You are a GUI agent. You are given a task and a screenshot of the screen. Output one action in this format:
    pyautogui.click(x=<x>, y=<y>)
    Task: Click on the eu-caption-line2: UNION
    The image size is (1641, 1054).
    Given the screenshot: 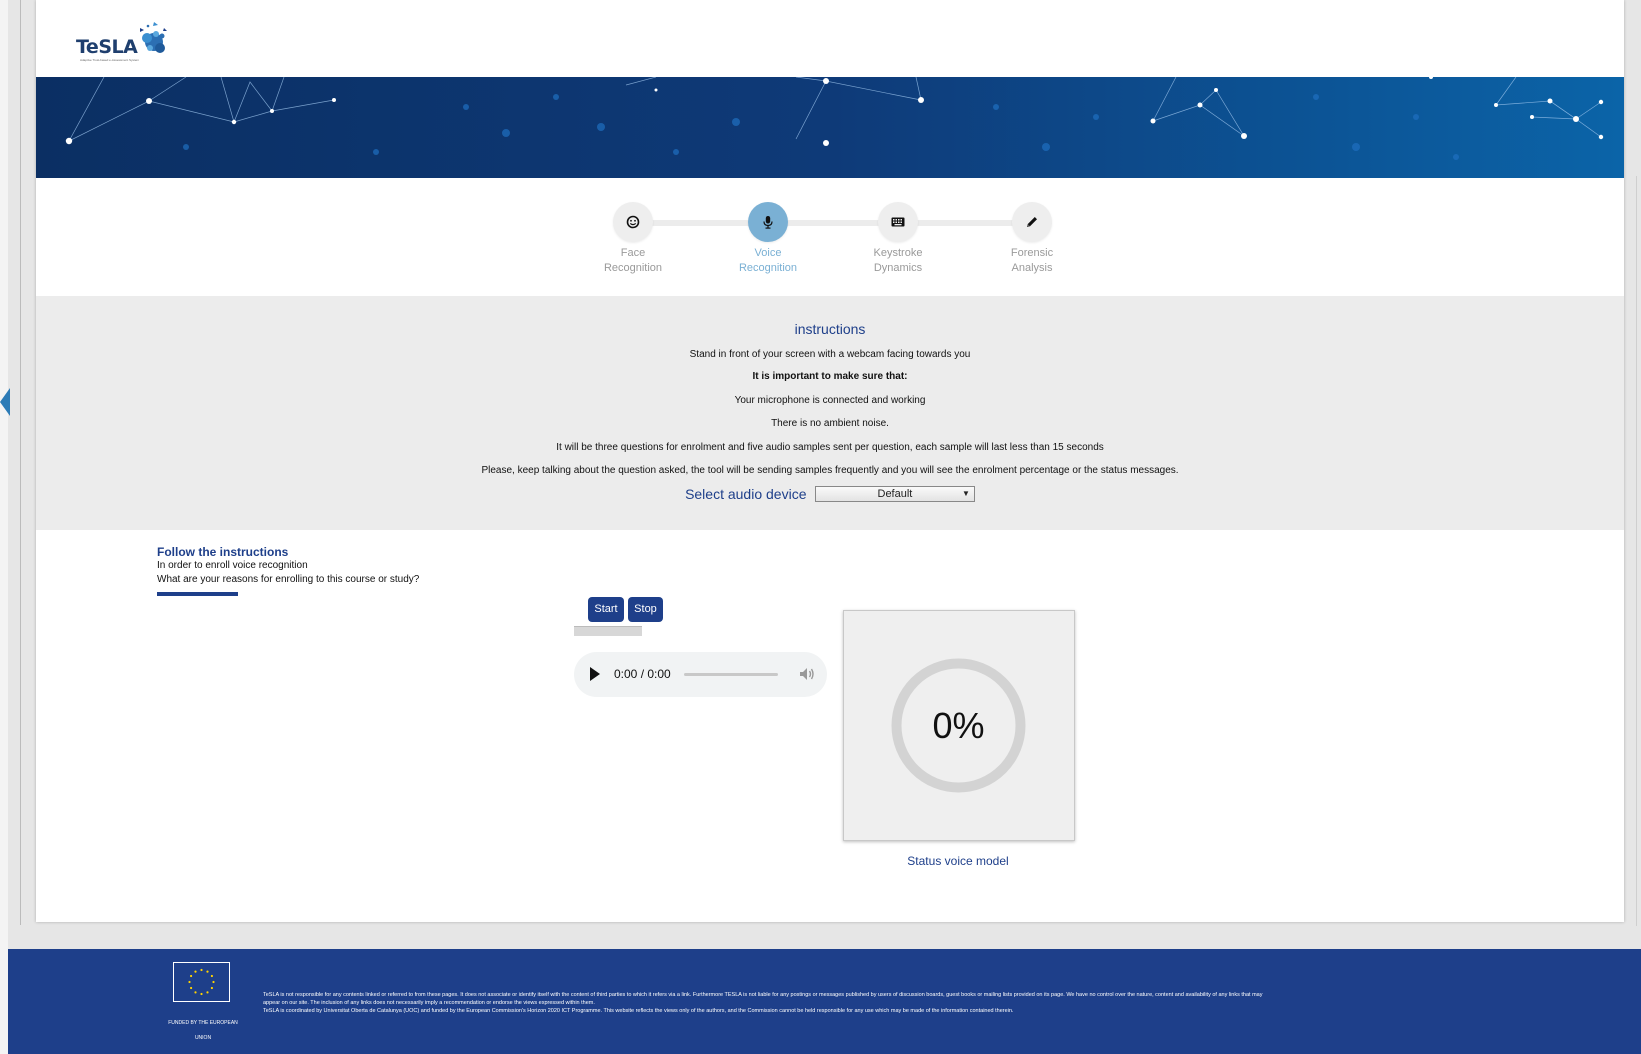 What is the action you would take?
    pyautogui.click(x=203, y=1038)
    